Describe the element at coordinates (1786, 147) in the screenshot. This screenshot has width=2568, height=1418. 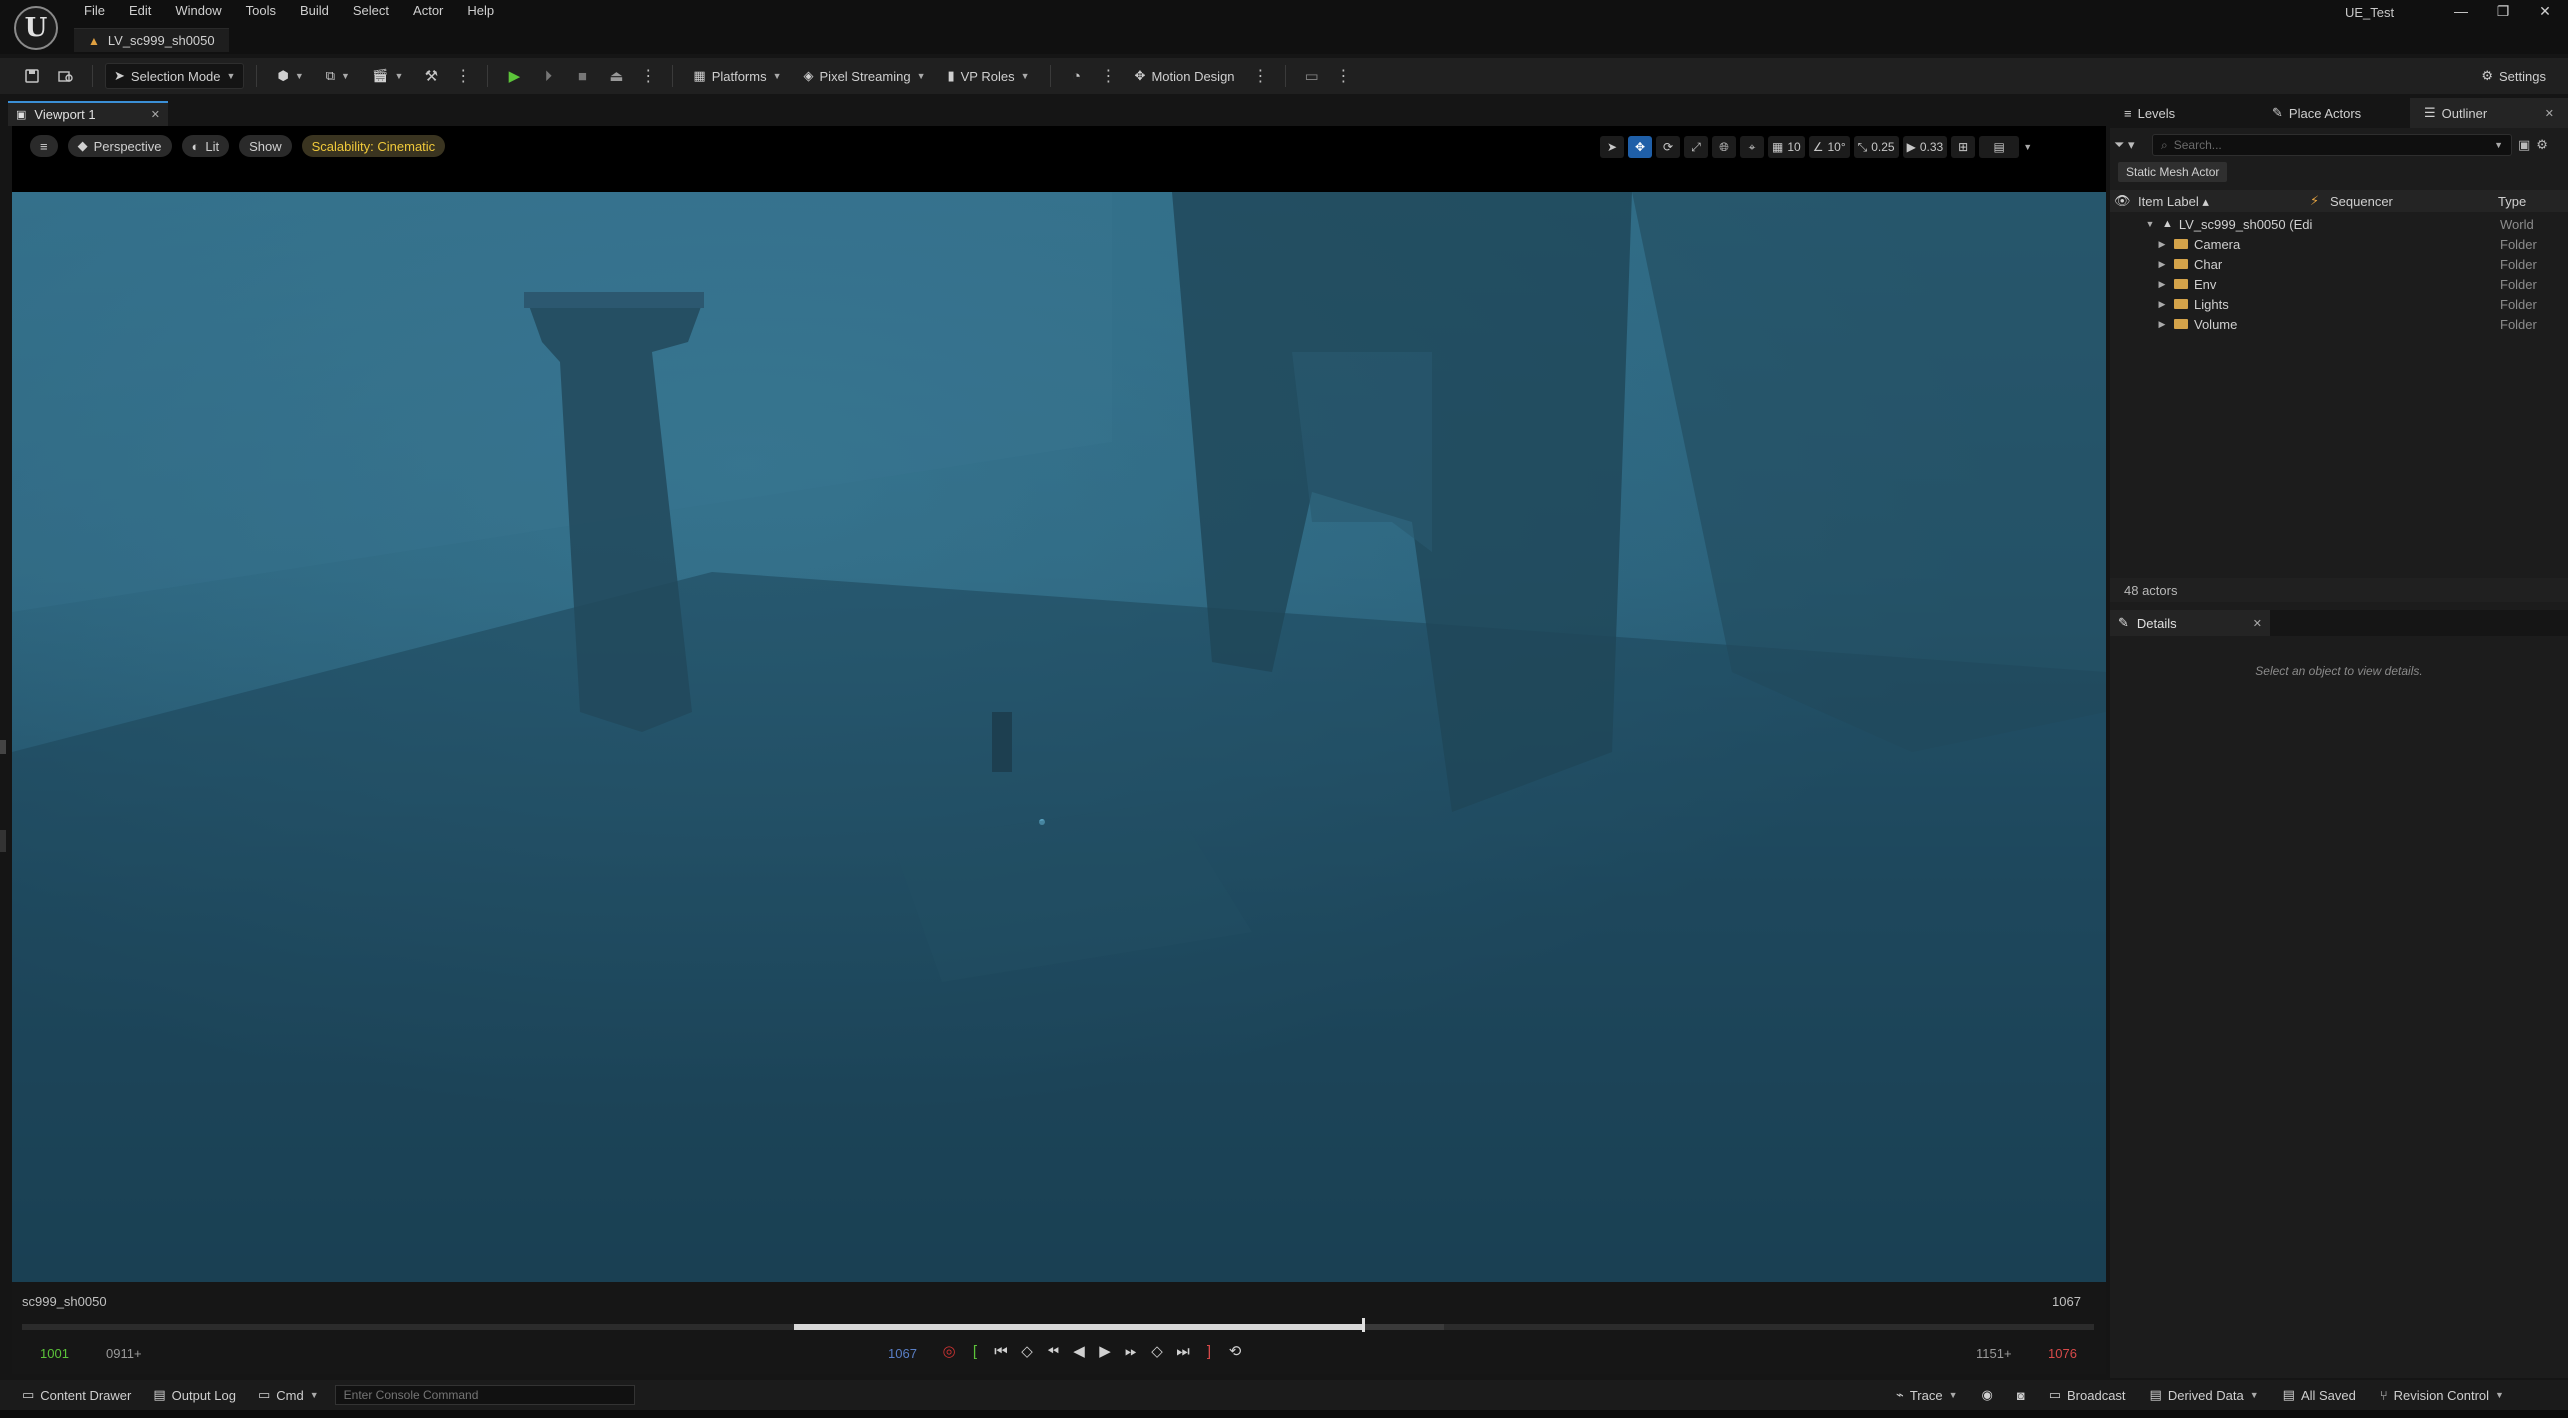
I see `grid-snap-button: ▦ 10` at that location.